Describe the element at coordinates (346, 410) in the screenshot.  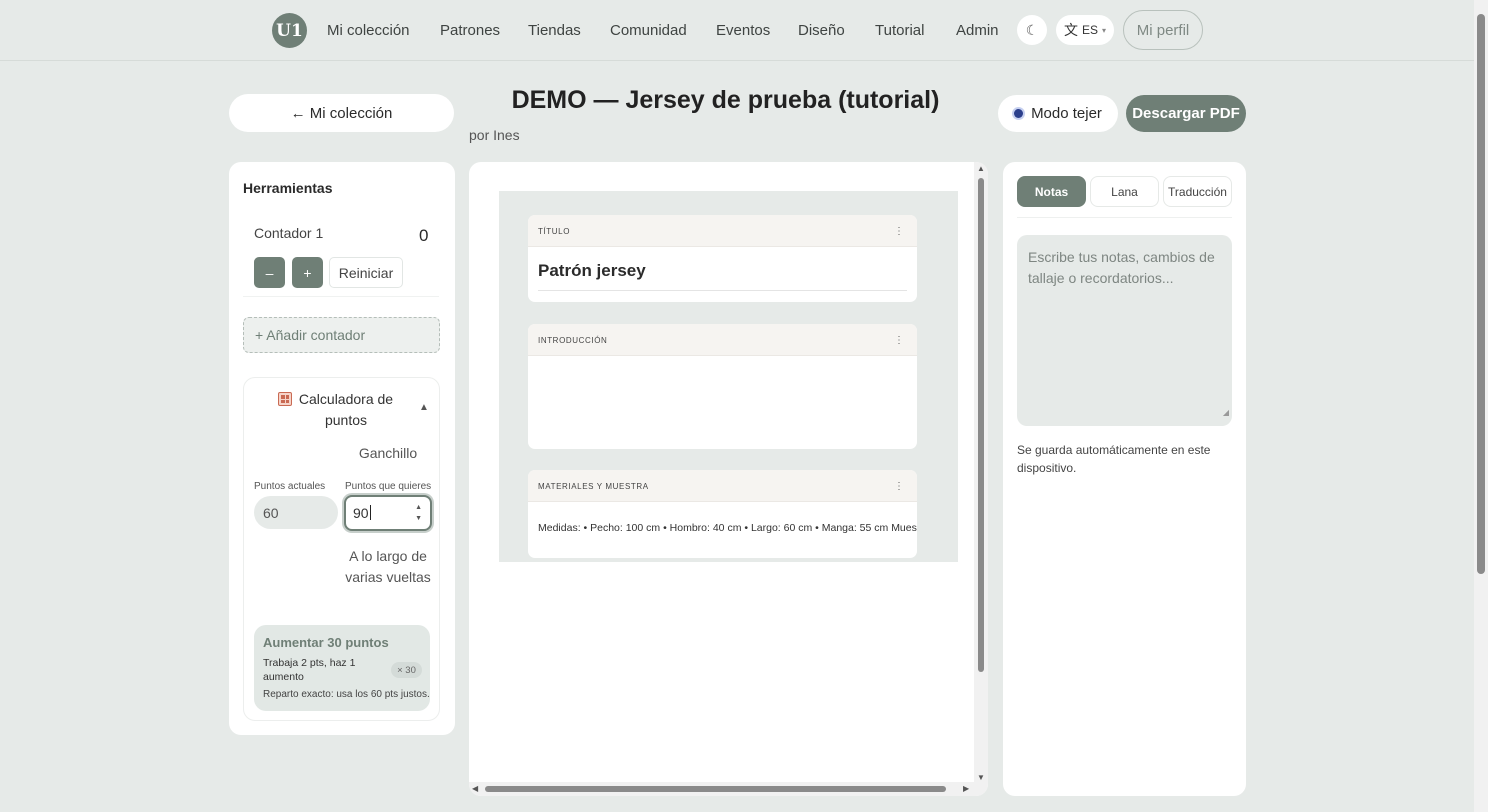
I see `calculator-title: Calculadora de puntos` at that location.